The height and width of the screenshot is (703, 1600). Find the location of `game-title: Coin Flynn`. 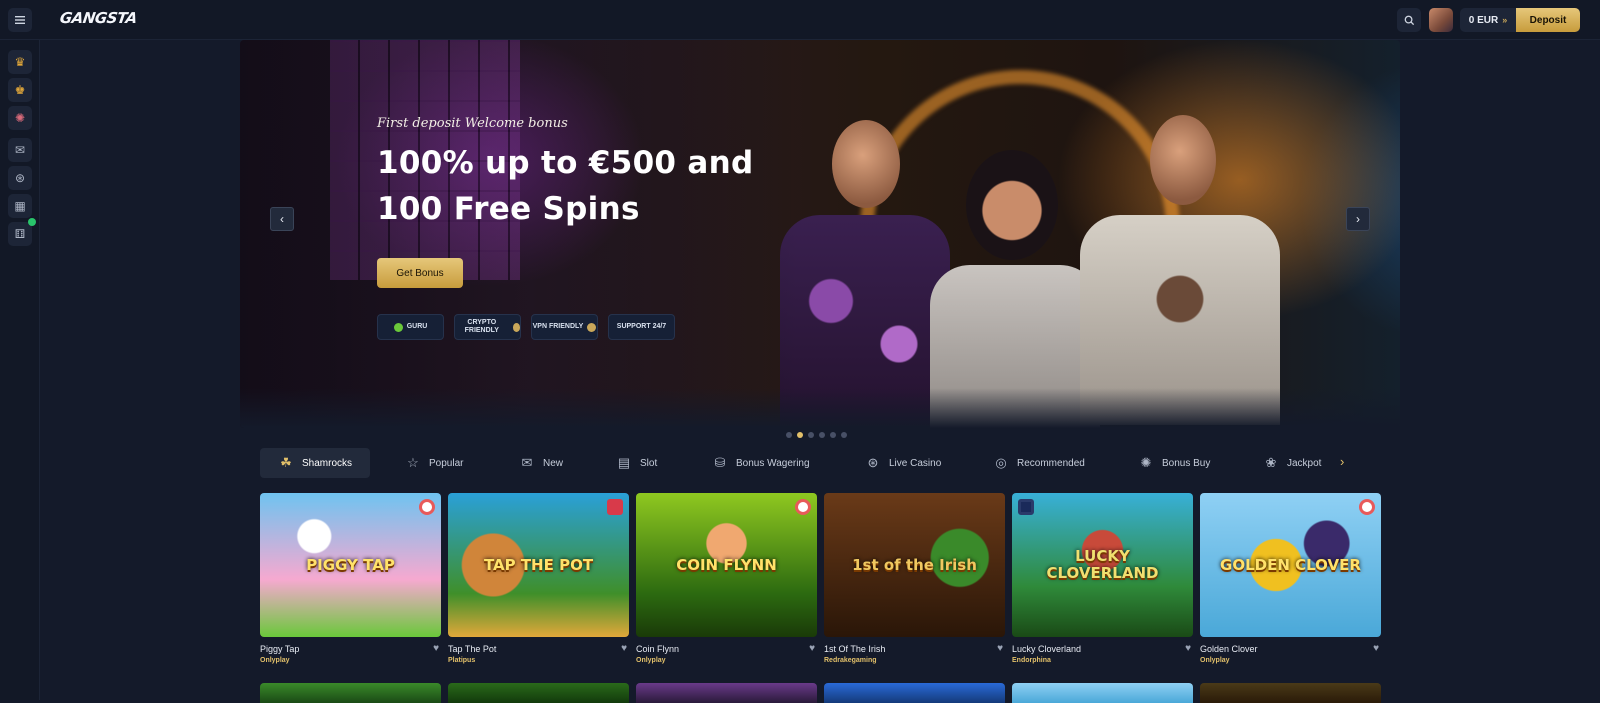

game-title: Coin Flynn is located at coordinates (658, 649).